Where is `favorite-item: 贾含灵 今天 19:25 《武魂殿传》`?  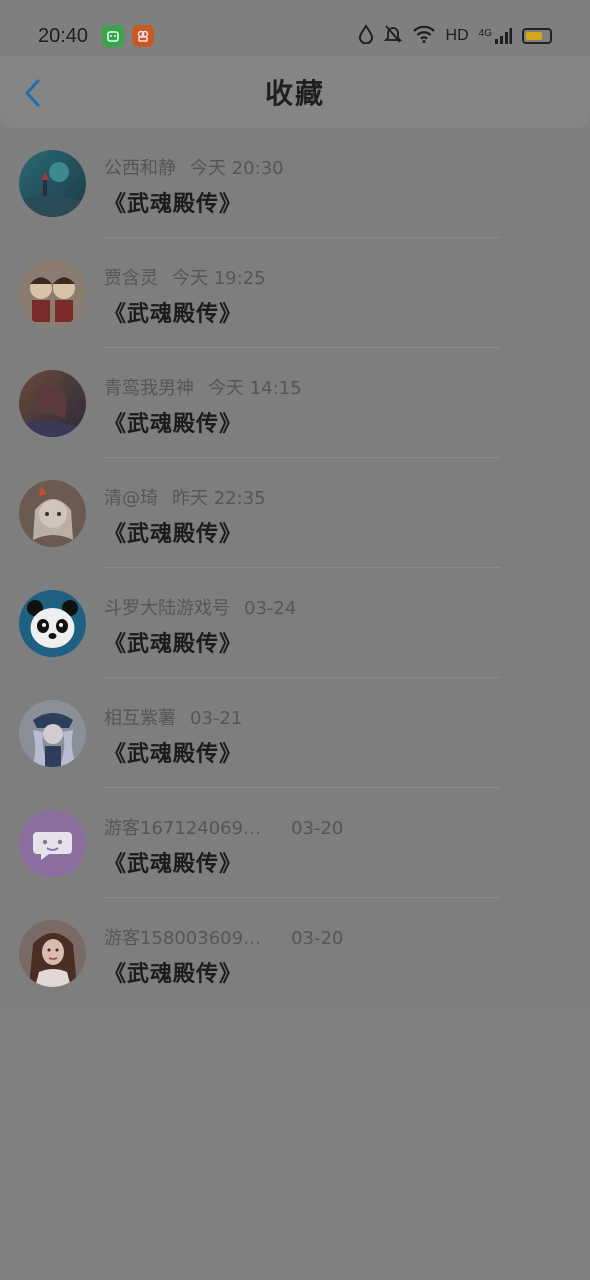 favorite-item: 贾含灵 今天 19:25 《武魂殿传》 is located at coordinates (295, 293).